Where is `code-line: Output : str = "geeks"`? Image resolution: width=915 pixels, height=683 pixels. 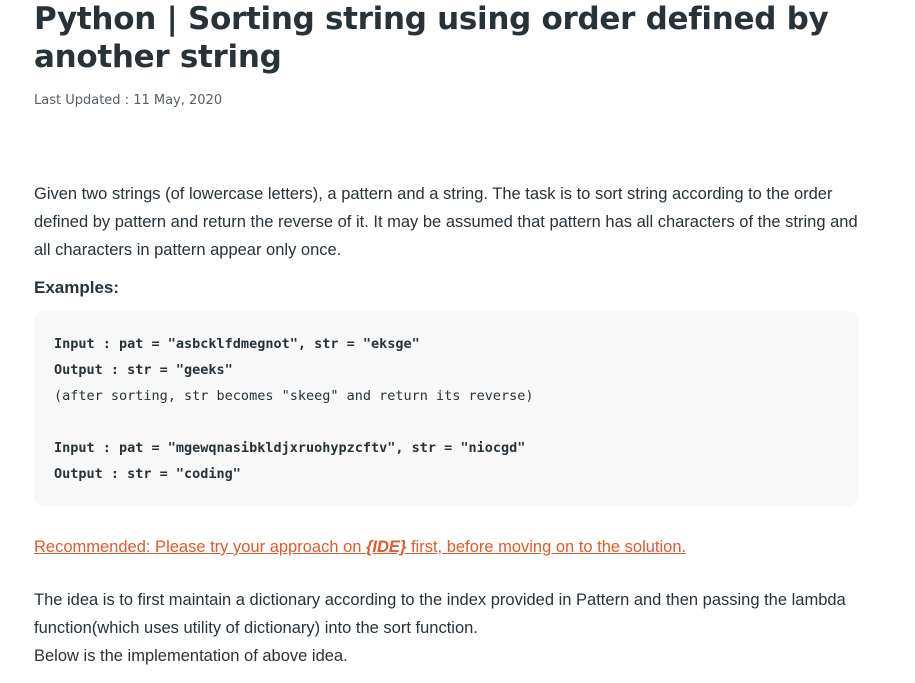
code-line: Output : str = "geeks" is located at coordinates (143, 370).